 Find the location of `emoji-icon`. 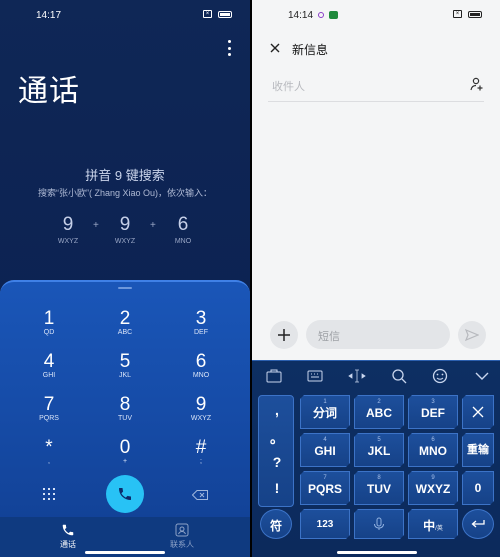

emoji-icon is located at coordinates (440, 376).